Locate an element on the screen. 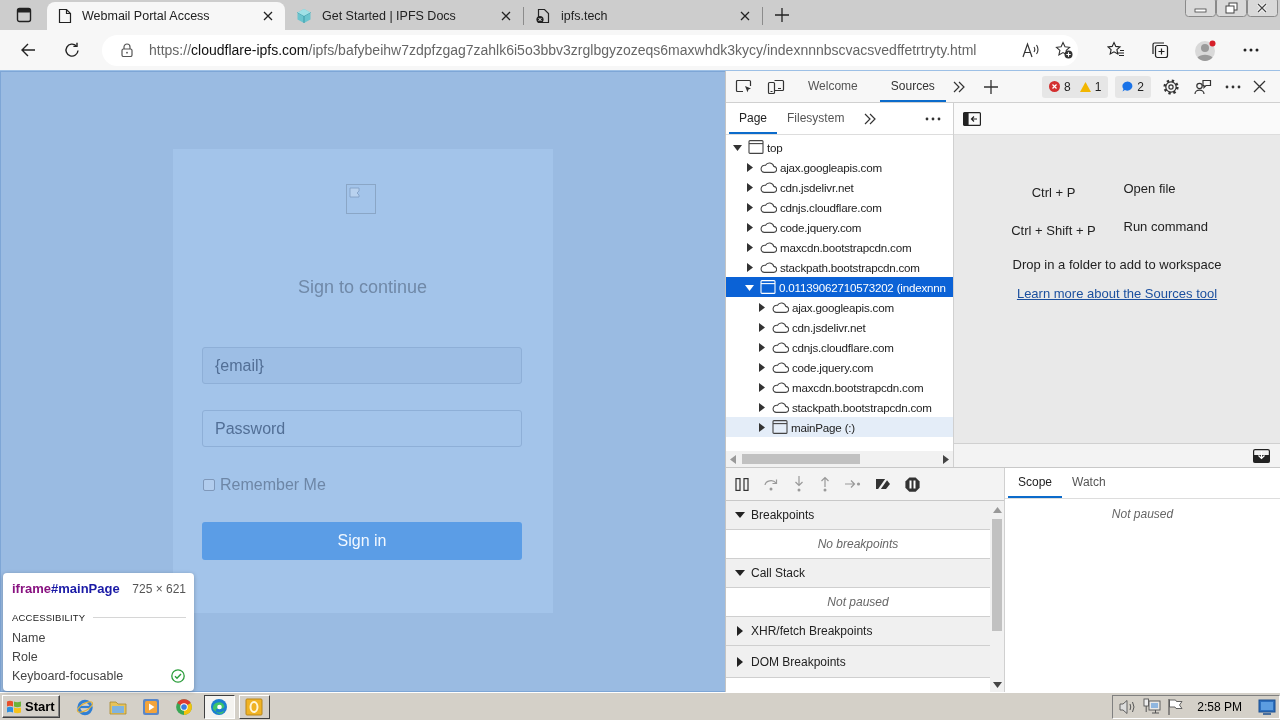  navigator-tab: Page is located at coordinates (753, 118).